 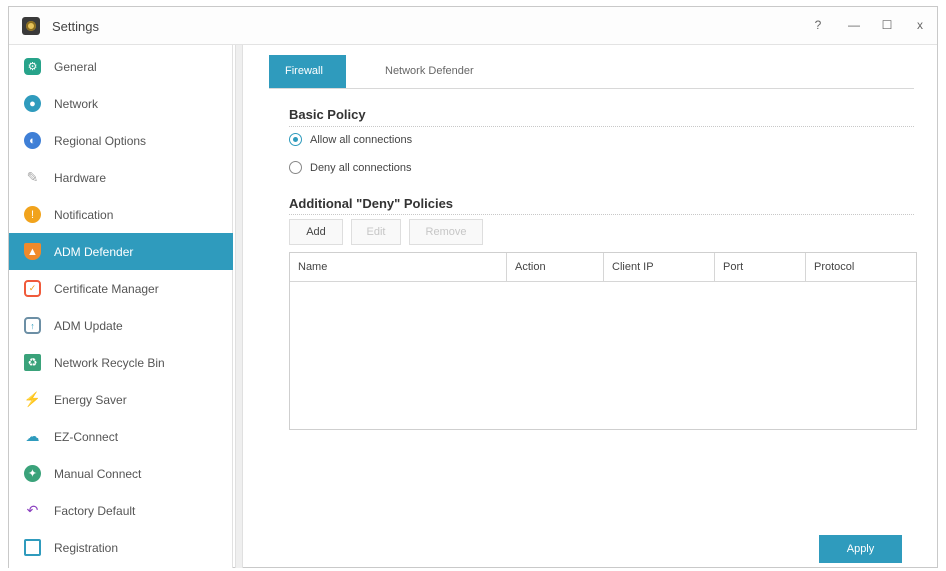 What do you see at coordinates (760, 267) in the screenshot?
I see `column-header-port: Port` at bounding box center [760, 267].